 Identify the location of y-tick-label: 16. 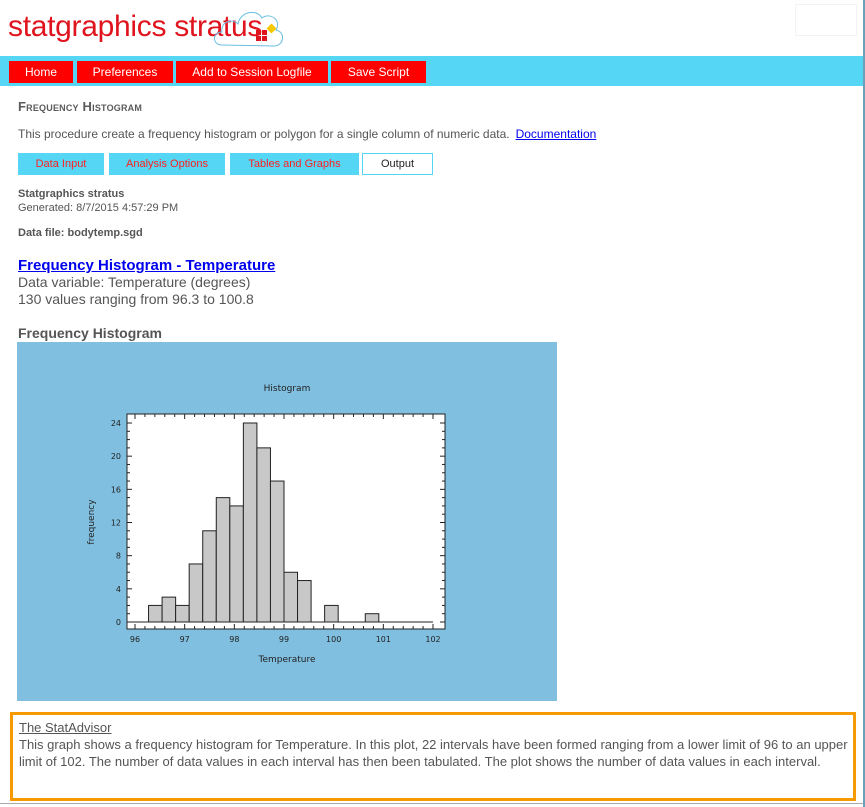
(116, 489).